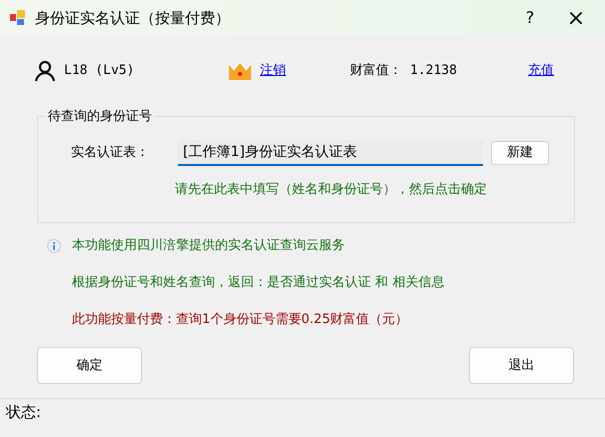 The height and width of the screenshot is (437, 605). What do you see at coordinates (133, 18) in the screenshot?
I see `window-title: 身份证实名认证（按量付费）` at bounding box center [133, 18].